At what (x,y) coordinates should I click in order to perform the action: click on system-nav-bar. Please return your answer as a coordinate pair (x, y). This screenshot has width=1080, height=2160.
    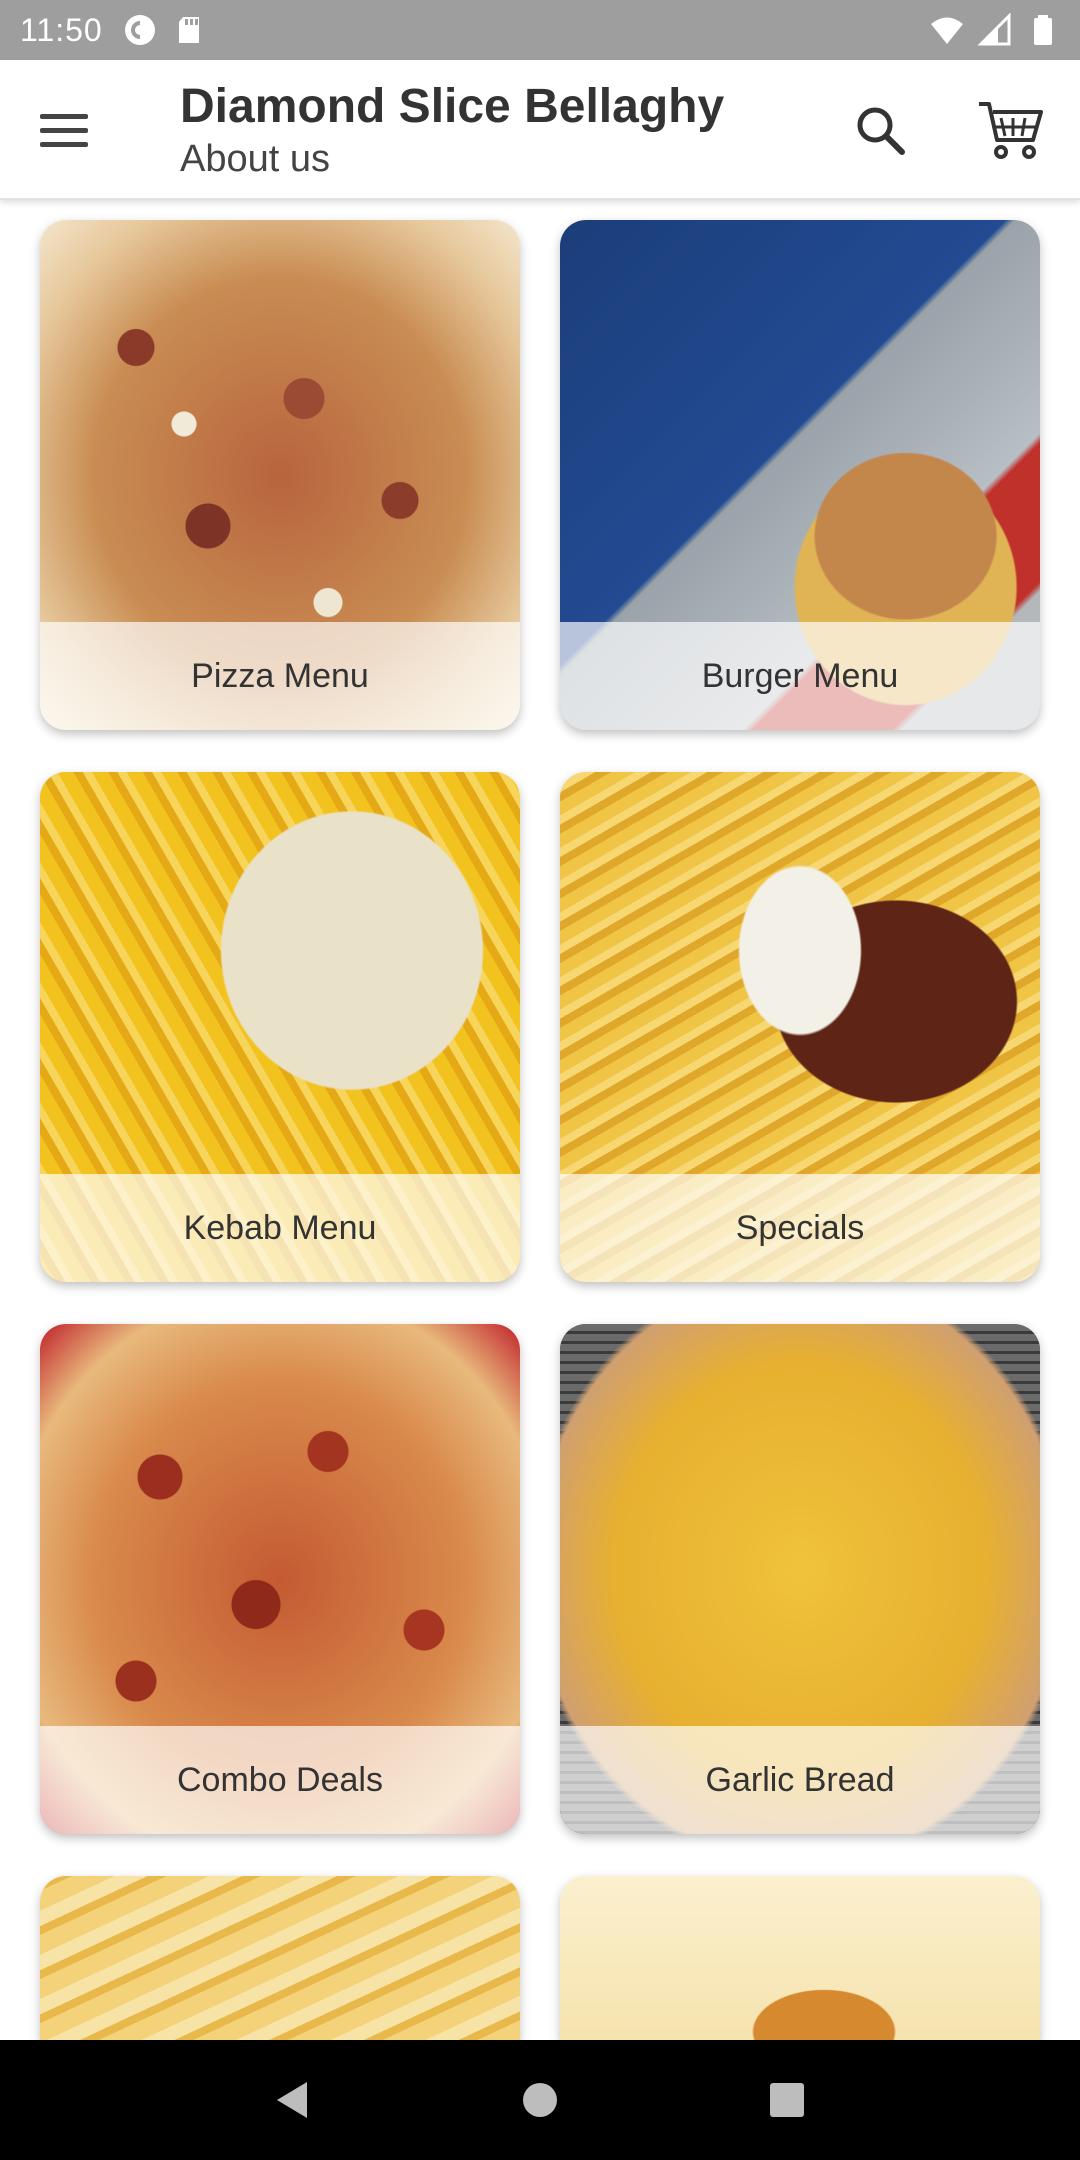
    Looking at the image, I should click on (540, 2100).